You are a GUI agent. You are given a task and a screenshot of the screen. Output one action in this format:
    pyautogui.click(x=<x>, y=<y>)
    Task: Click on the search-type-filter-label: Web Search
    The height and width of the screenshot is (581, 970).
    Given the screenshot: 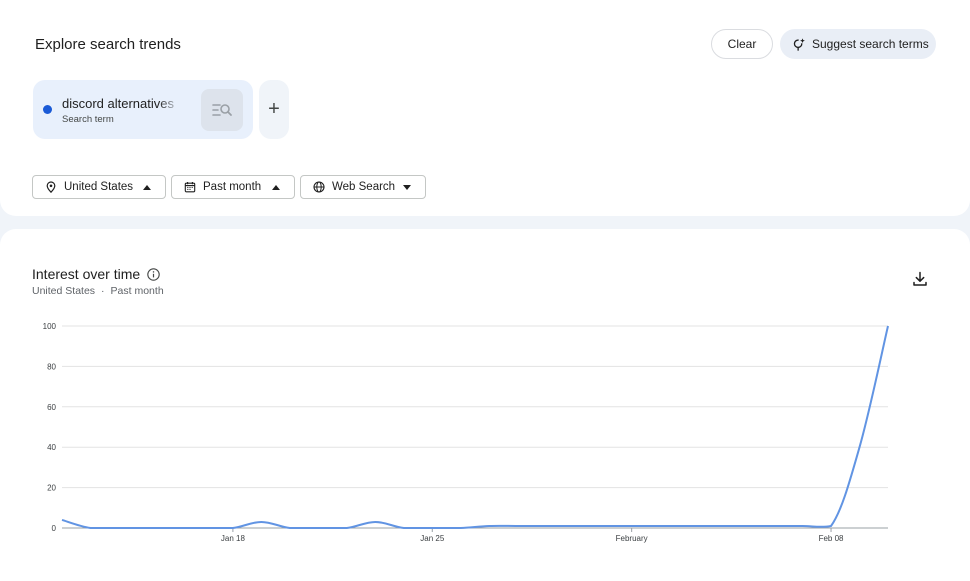 What is the action you would take?
    pyautogui.click(x=364, y=187)
    